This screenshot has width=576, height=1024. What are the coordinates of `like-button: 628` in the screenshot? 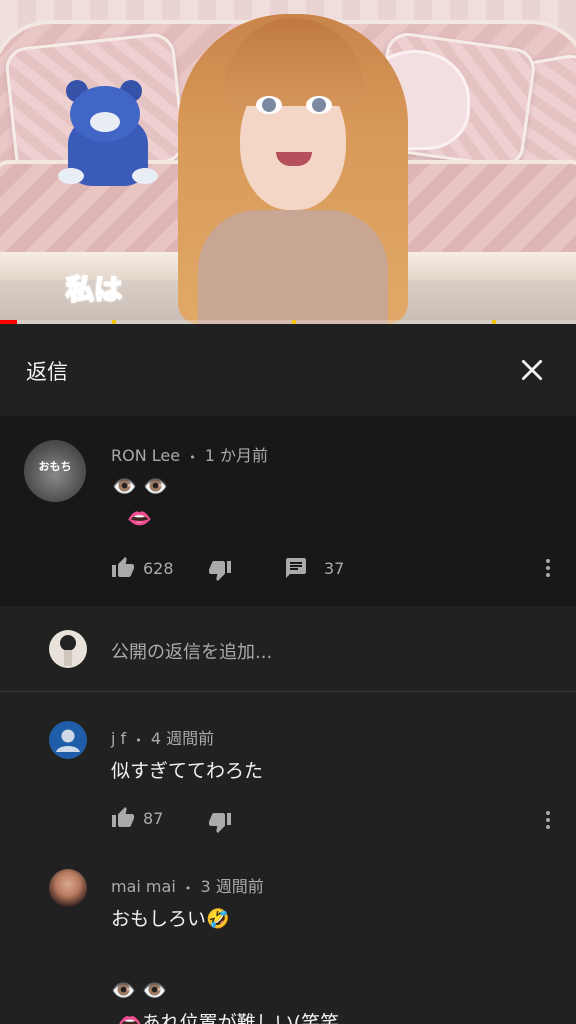 It's located at (142, 568).